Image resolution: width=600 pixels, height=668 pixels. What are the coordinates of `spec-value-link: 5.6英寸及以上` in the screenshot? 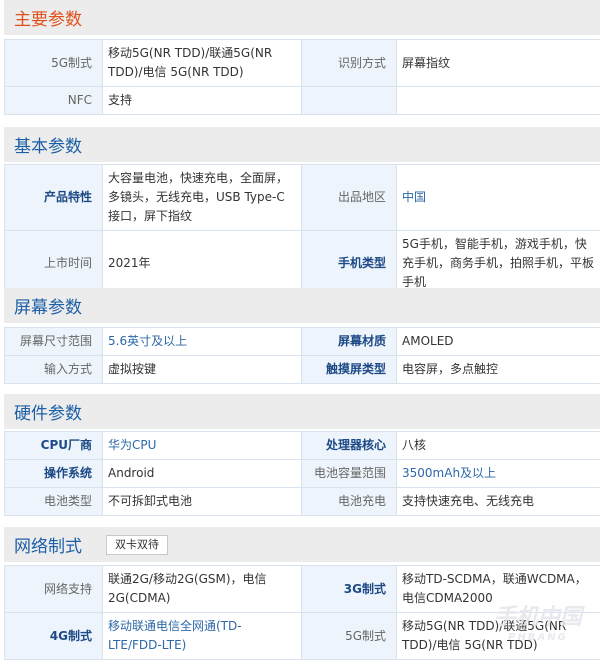 It's located at (202, 341).